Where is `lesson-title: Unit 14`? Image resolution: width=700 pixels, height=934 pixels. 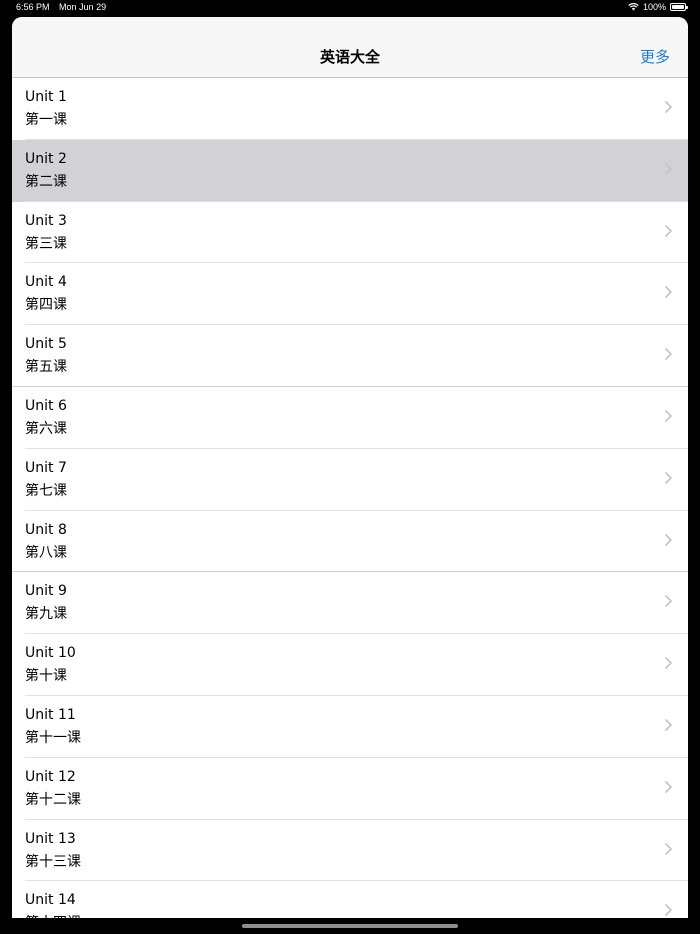 lesson-title: Unit 14 is located at coordinates (50, 900).